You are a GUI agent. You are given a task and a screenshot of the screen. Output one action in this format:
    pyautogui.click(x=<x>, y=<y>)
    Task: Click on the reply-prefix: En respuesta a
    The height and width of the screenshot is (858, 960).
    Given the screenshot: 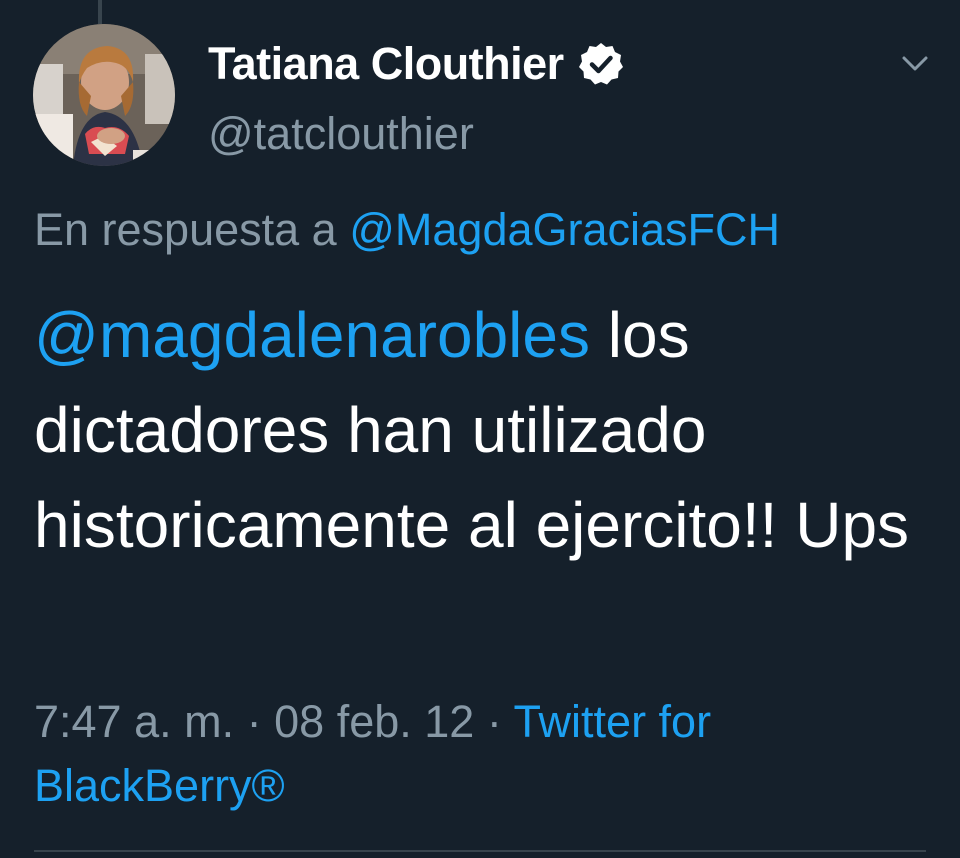 What is the action you would take?
    pyautogui.click(x=185, y=229)
    